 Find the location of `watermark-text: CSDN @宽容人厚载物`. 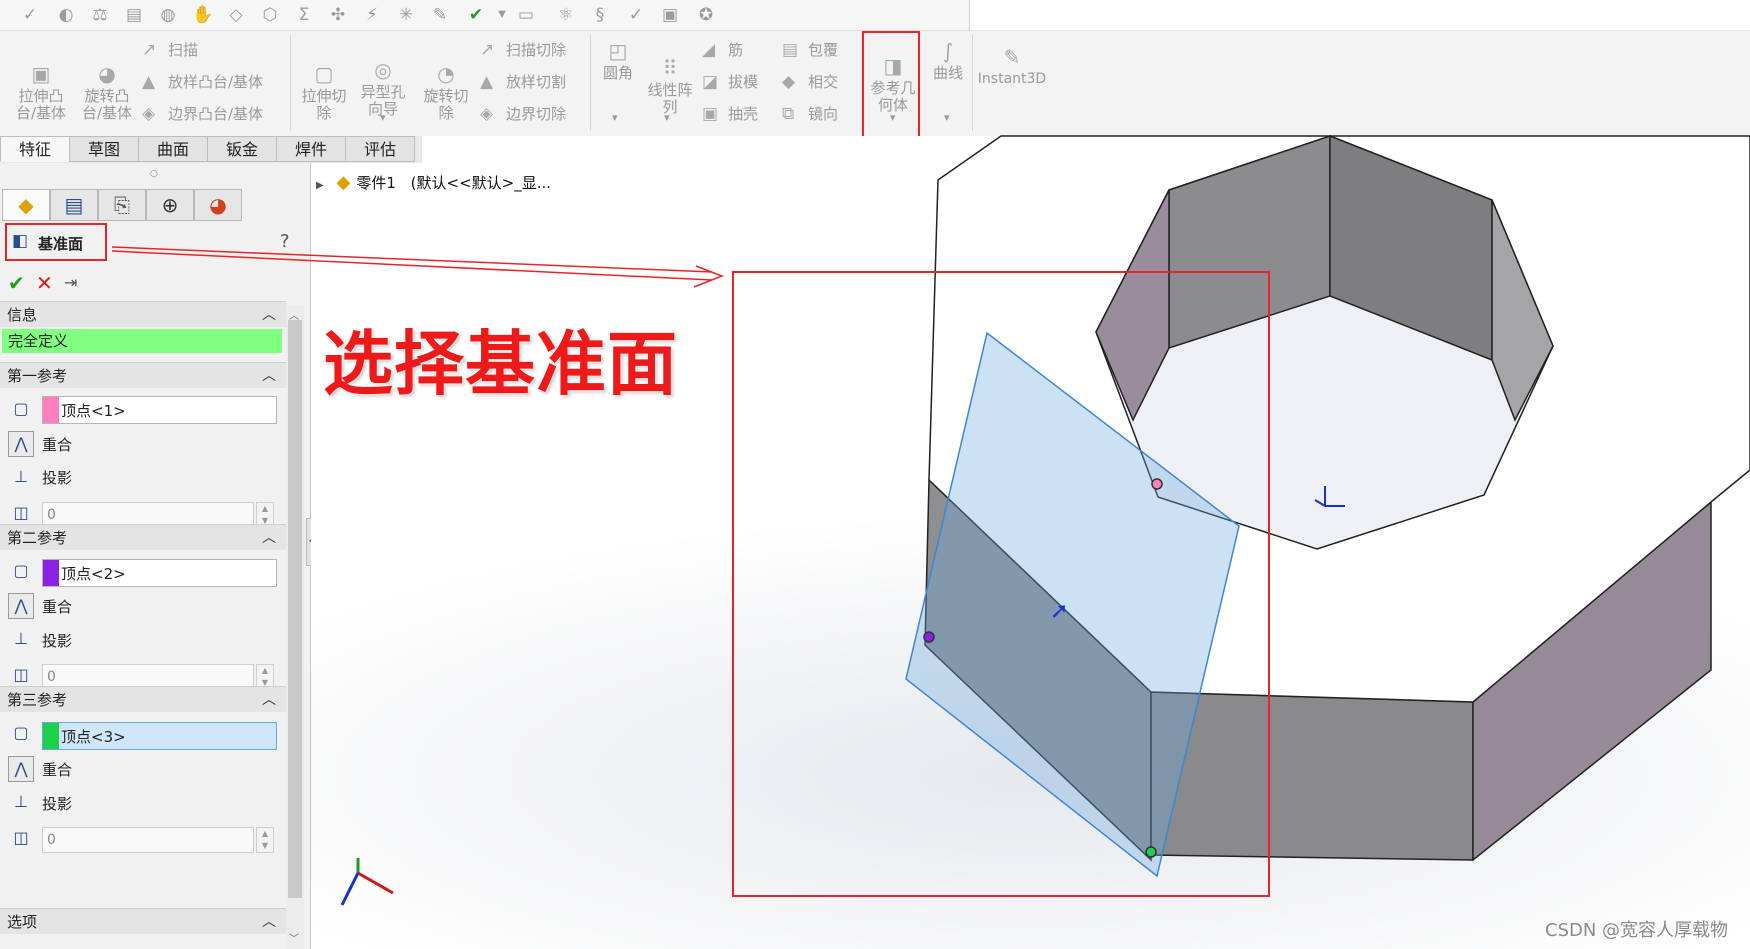

watermark-text: CSDN @宽容人厚载物 is located at coordinates (1637, 930).